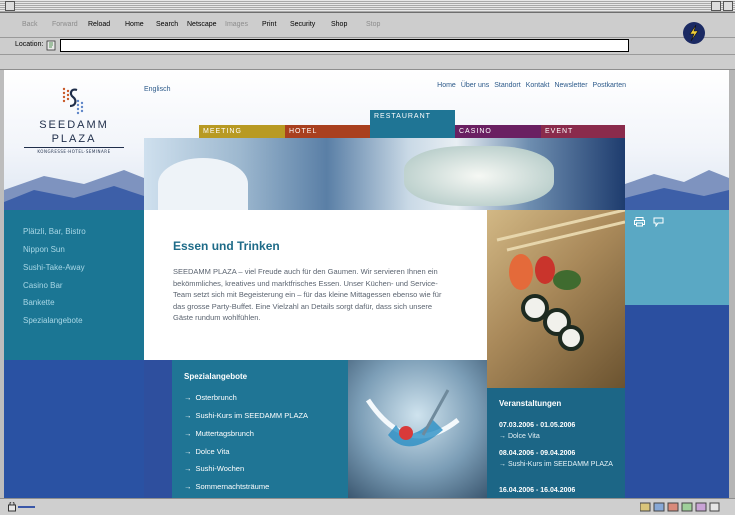 The width and height of the screenshot is (735, 515). I want to click on chat-icon, so click(658, 222).